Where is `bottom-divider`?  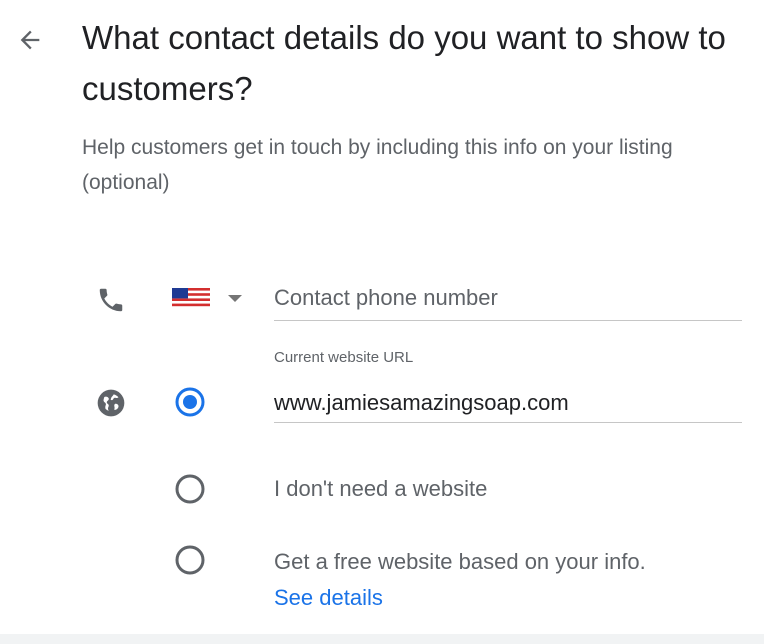 bottom-divider is located at coordinates (382, 639).